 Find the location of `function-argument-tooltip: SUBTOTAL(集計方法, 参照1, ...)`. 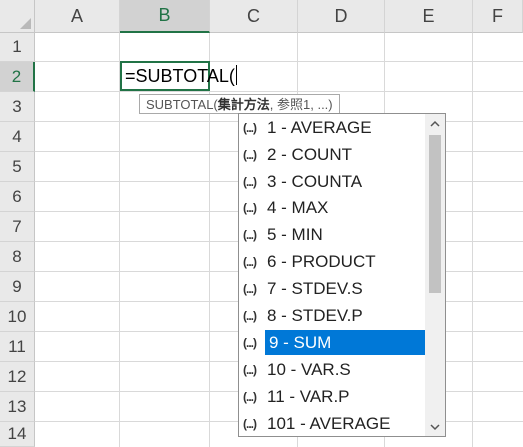

function-argument-tooltip: SUBTOTAL(集計方法, 参照1, ...) is located at coordinates (239, 104).